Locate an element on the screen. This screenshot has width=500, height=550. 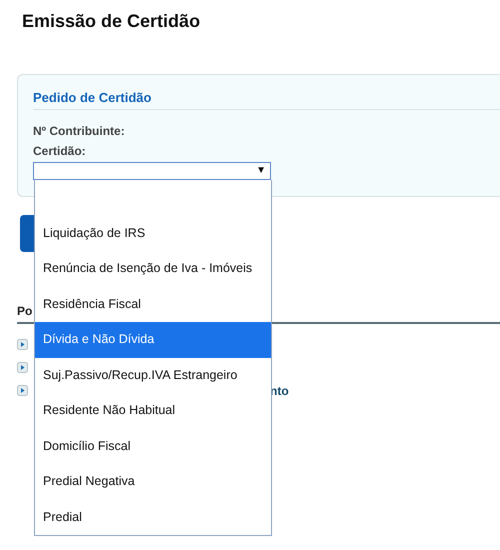
field-label: Nº Contribuinte: is located at coordinates (79, 131).